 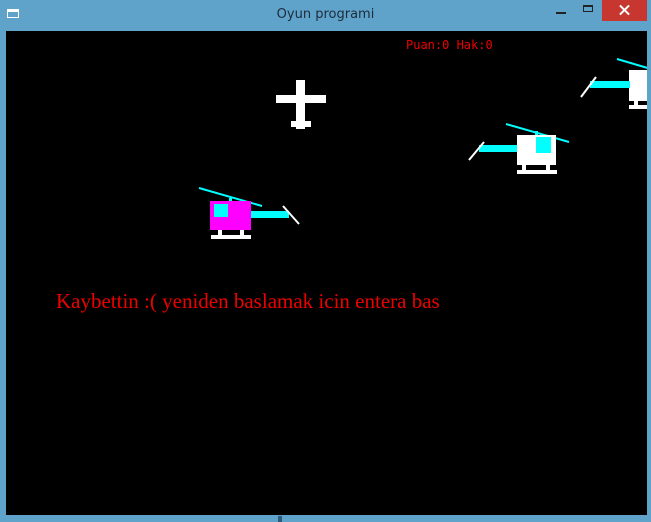 What do you see at coordinates (588, 10) in the screenshot?
I see `maximize-button` at bounding box center [588, 10].